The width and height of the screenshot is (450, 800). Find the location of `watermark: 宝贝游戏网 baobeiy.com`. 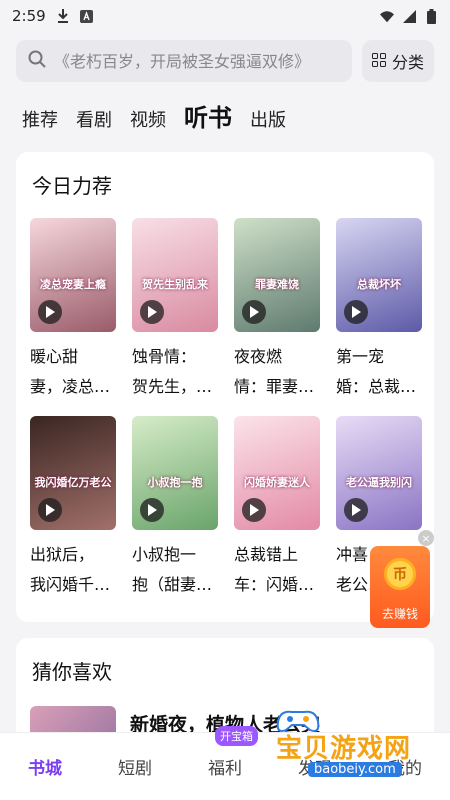

watermark: 宝贝游戏网 baobeiy.com is located at coordinates (353, 740).